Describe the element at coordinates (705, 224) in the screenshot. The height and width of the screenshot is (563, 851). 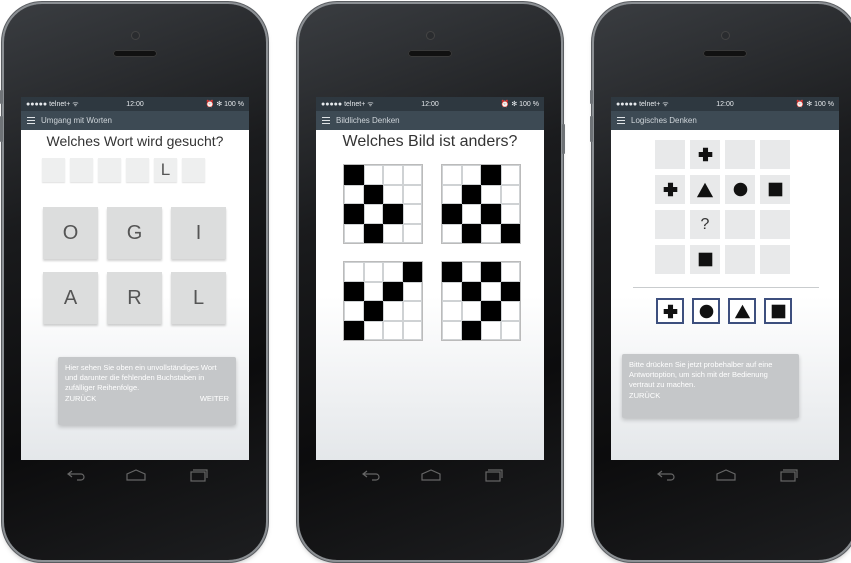
I see `matrix-cell: ?` at that location.